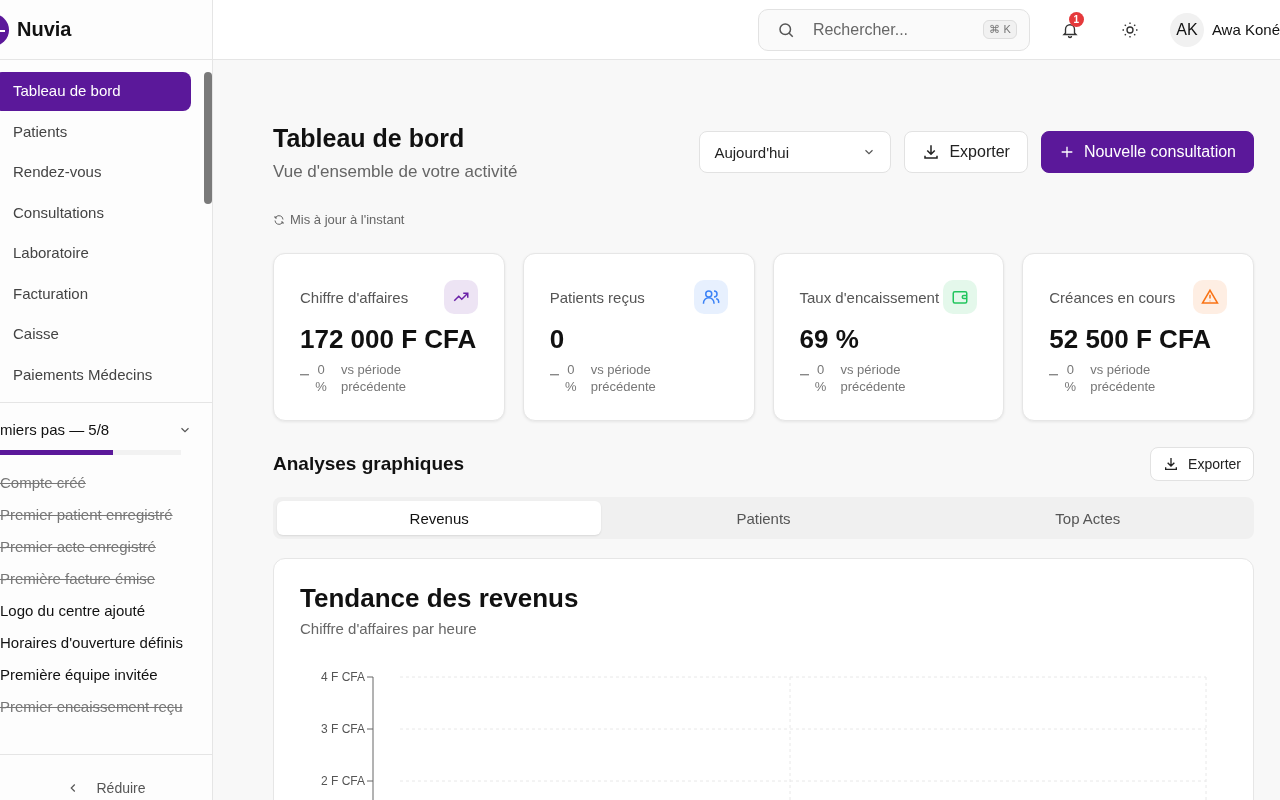  Describe the element at coordinates (95, 334) in the screenshot. I see `nav-item: Caisse` at that location.